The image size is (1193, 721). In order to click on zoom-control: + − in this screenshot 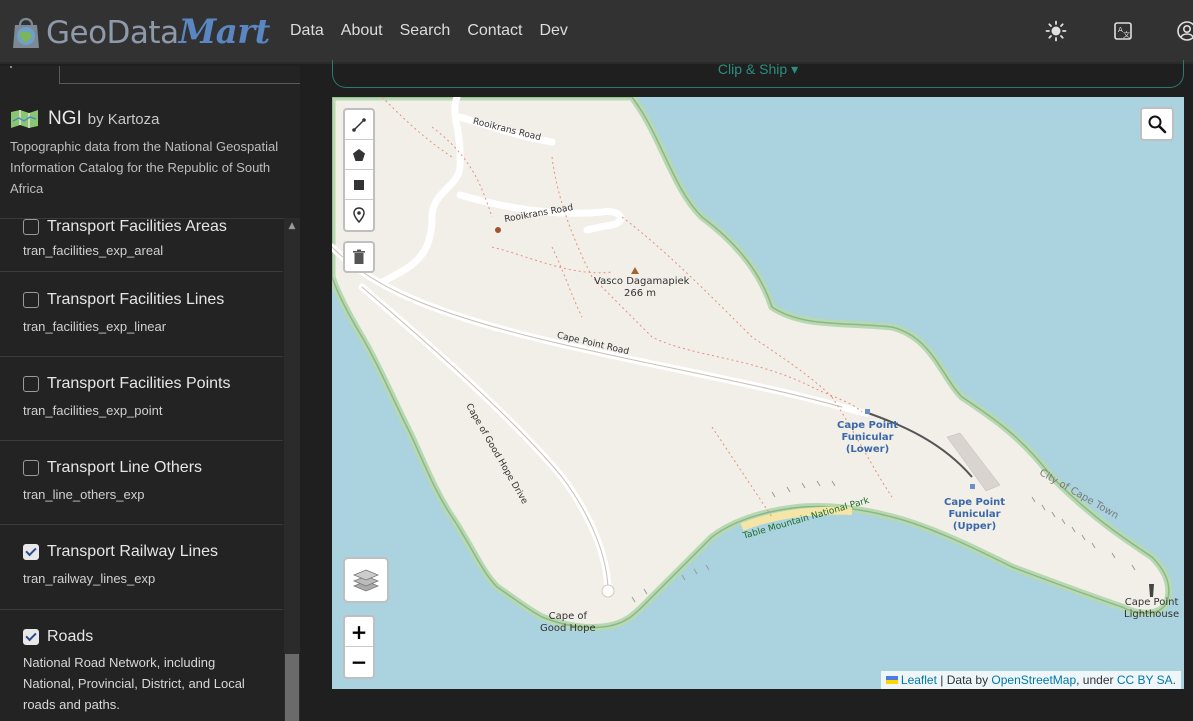, I will do `click(359, 647)`.